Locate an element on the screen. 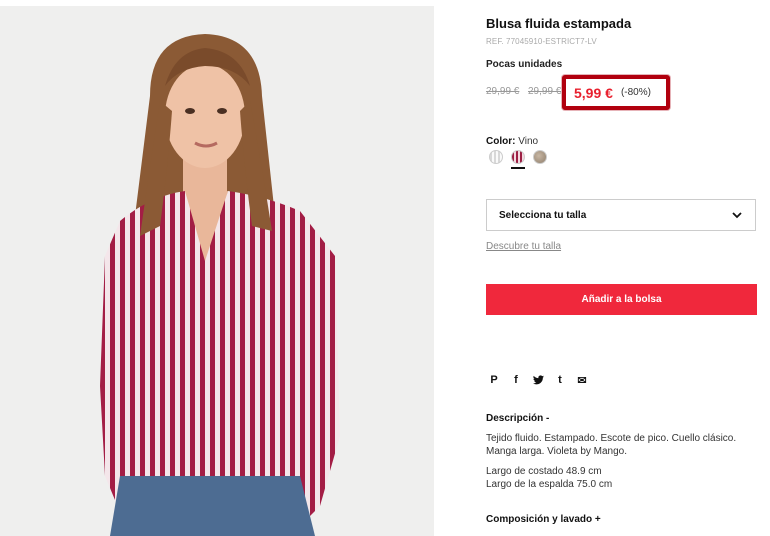 The height and width of the screenshot is (536, 770). original-price: 29,99 € is located at coordinates (503, 91).